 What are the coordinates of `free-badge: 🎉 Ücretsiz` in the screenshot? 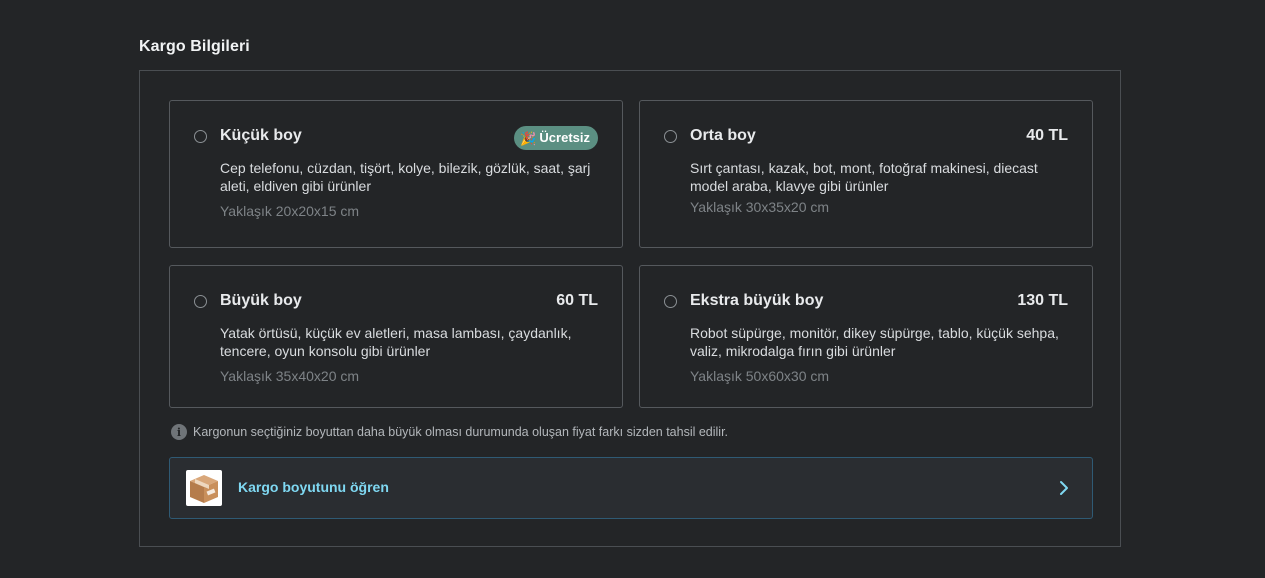 It's located at (556, 138).